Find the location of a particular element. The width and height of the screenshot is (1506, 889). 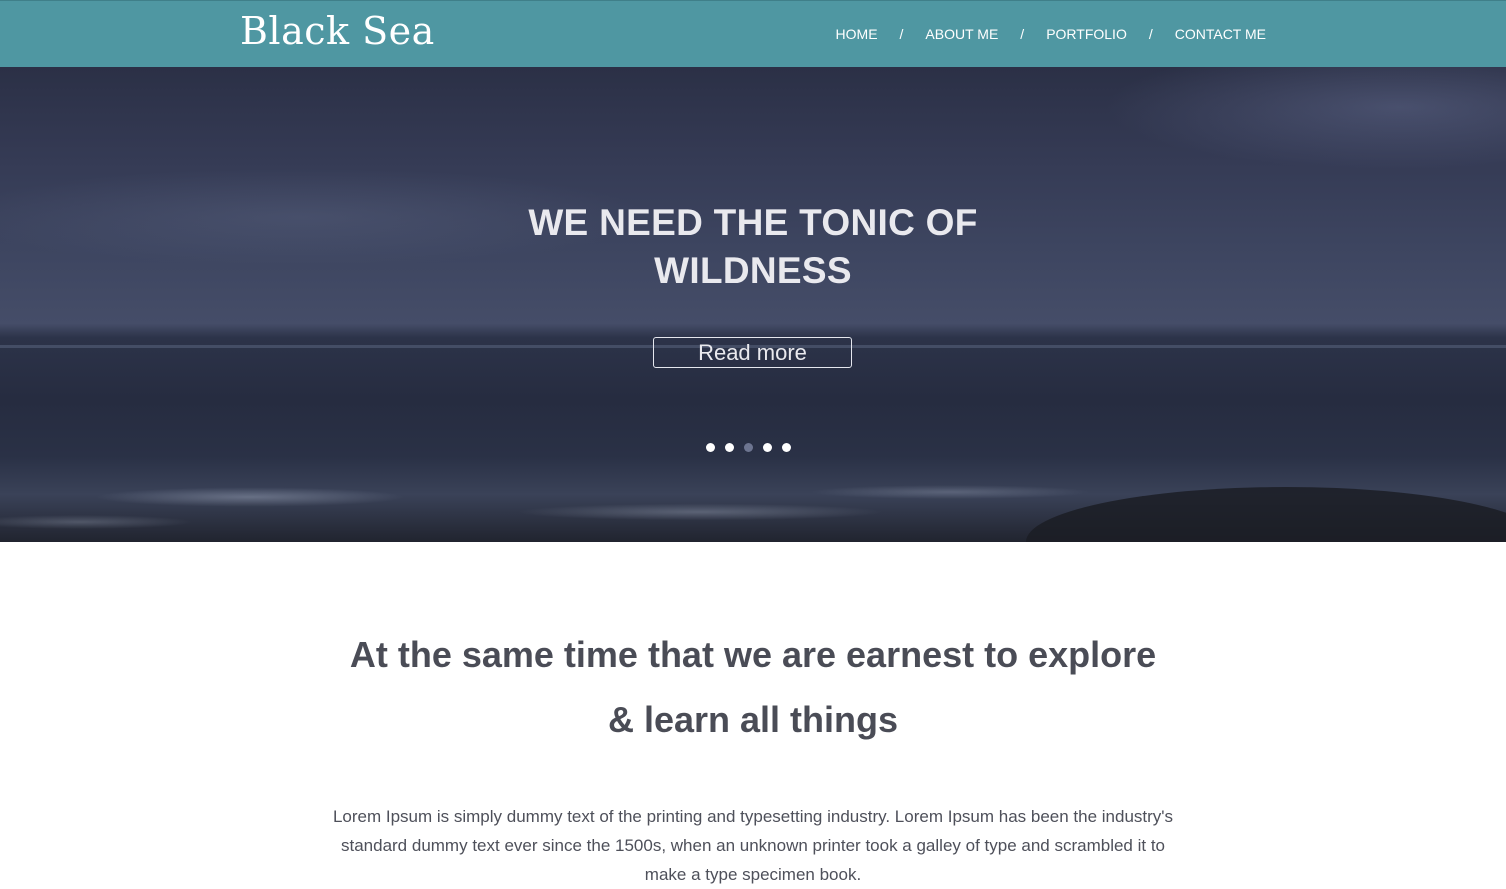

nav-home-link: HOME is located at coordinates (857, 34).